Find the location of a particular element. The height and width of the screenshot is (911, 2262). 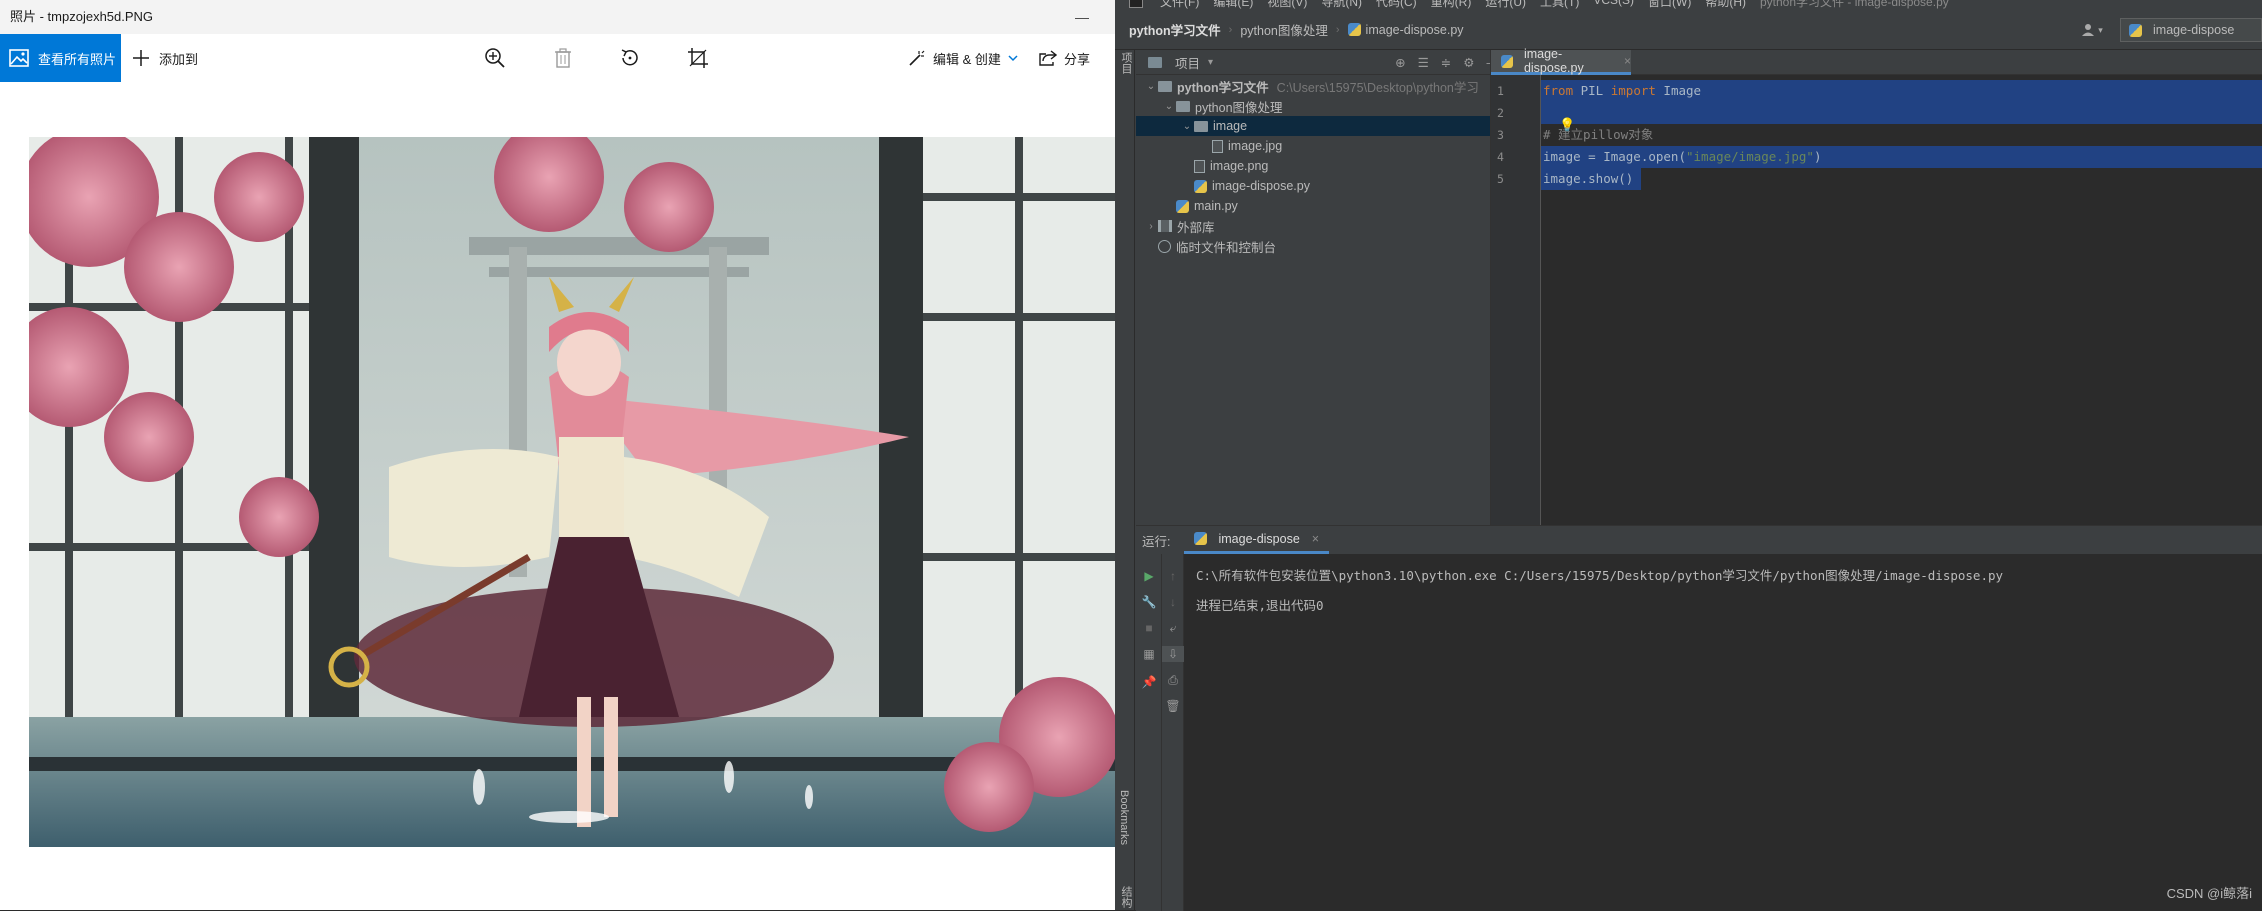

see-all-photos-button: 查看所有照片 is located at coordinates (60, 58).